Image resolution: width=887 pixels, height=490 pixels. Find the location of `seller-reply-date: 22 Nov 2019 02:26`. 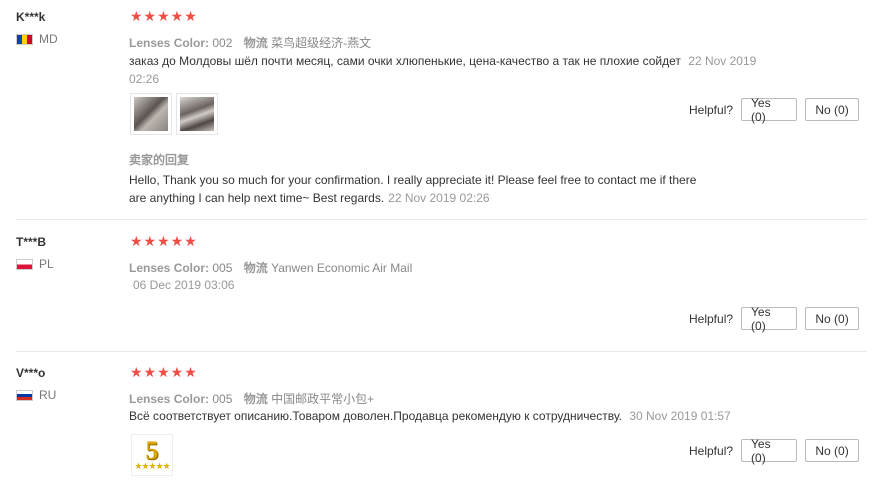

seller-reply-date: 22 Nov 2019 02:26 is located at coordinates (439, 198).